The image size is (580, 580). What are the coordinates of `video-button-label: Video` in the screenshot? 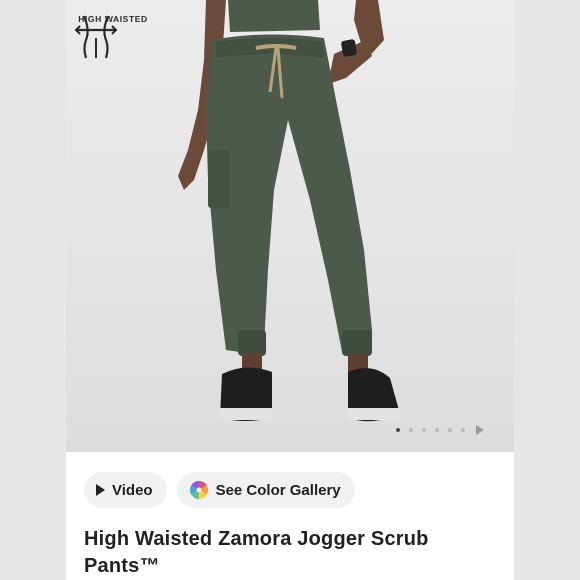 It's located at (132, 490).